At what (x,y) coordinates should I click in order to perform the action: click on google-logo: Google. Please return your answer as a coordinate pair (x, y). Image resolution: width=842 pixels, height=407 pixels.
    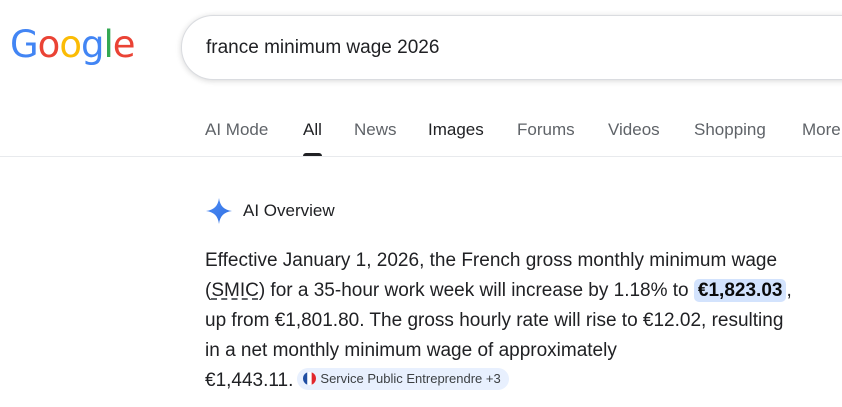
    Looking at the image, I should click on (72, 45).